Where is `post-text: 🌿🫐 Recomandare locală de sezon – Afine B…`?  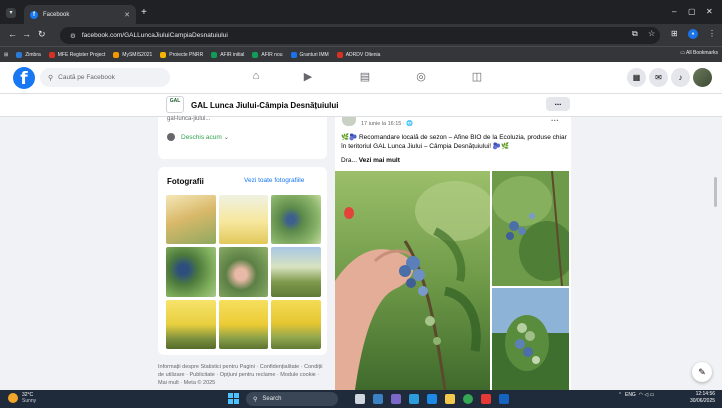
post-text: 🌿🫐 Recomandare locală de sezon – Afine B… is located at coordinates (454, 142).